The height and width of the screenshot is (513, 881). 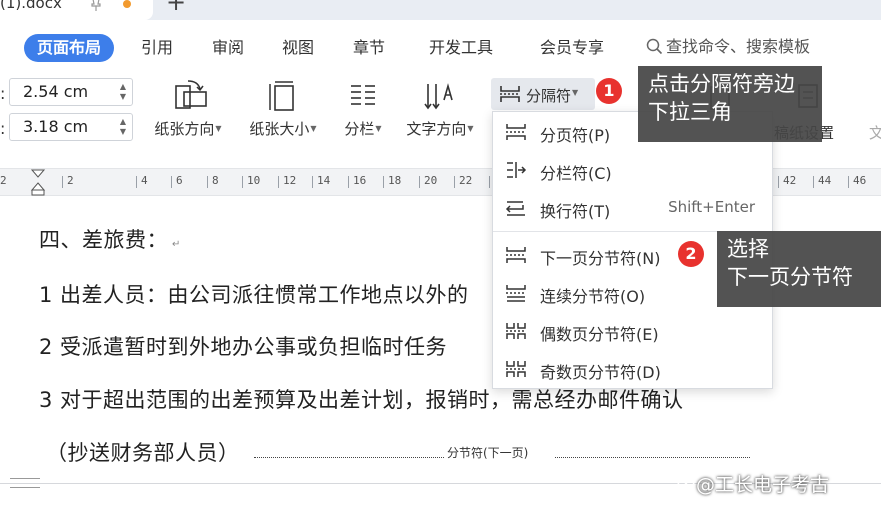 I want to click on margin-marker, so click(x=25, y=483).